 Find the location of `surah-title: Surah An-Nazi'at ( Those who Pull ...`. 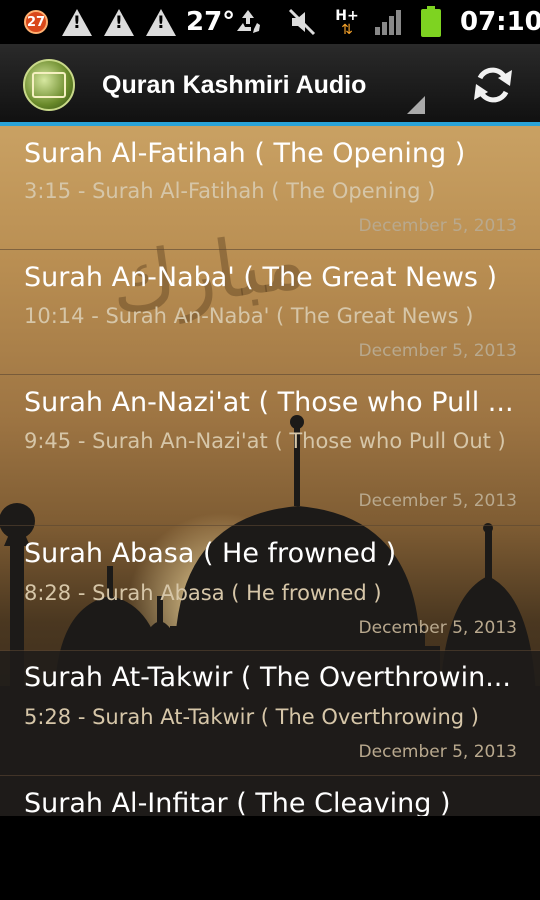

surah-title: Surah An-Nazi'at ( Those who Pull ... is located at coordinates (269, 402).